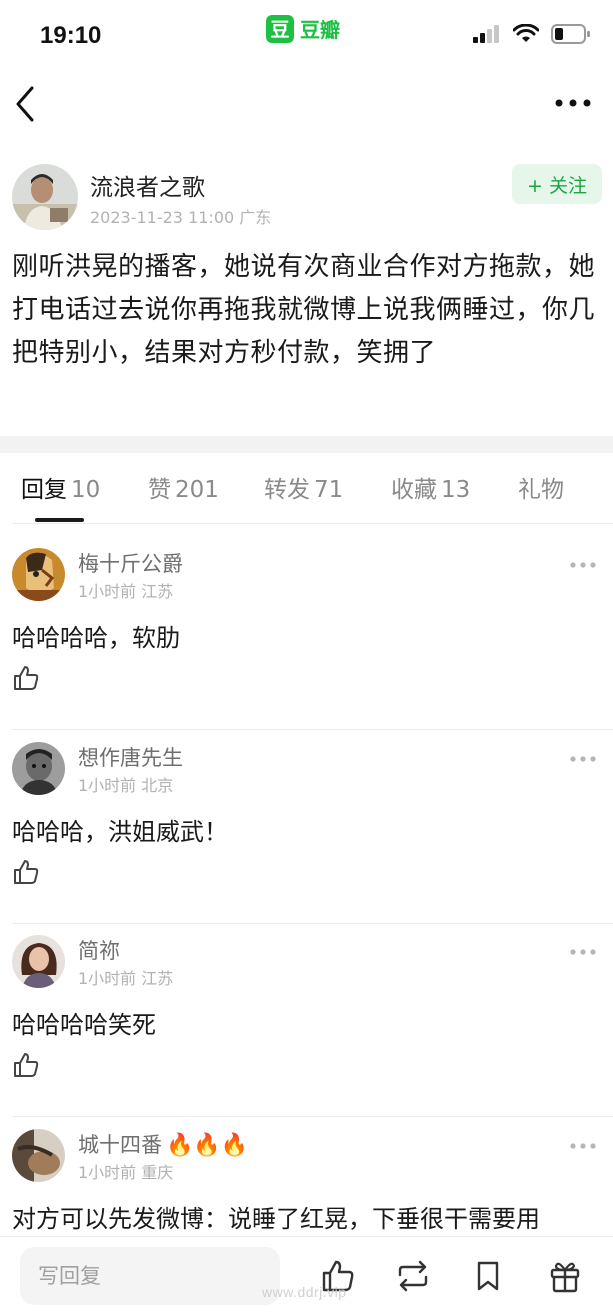  Describe the element at coordinates (306, 444) in the screenshot. I see `section-divider` at that location.